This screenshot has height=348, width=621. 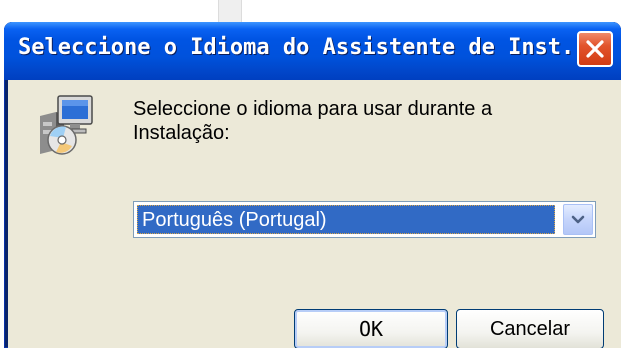 I want to click on language-dropdown-button, so click(x=578, y=219).